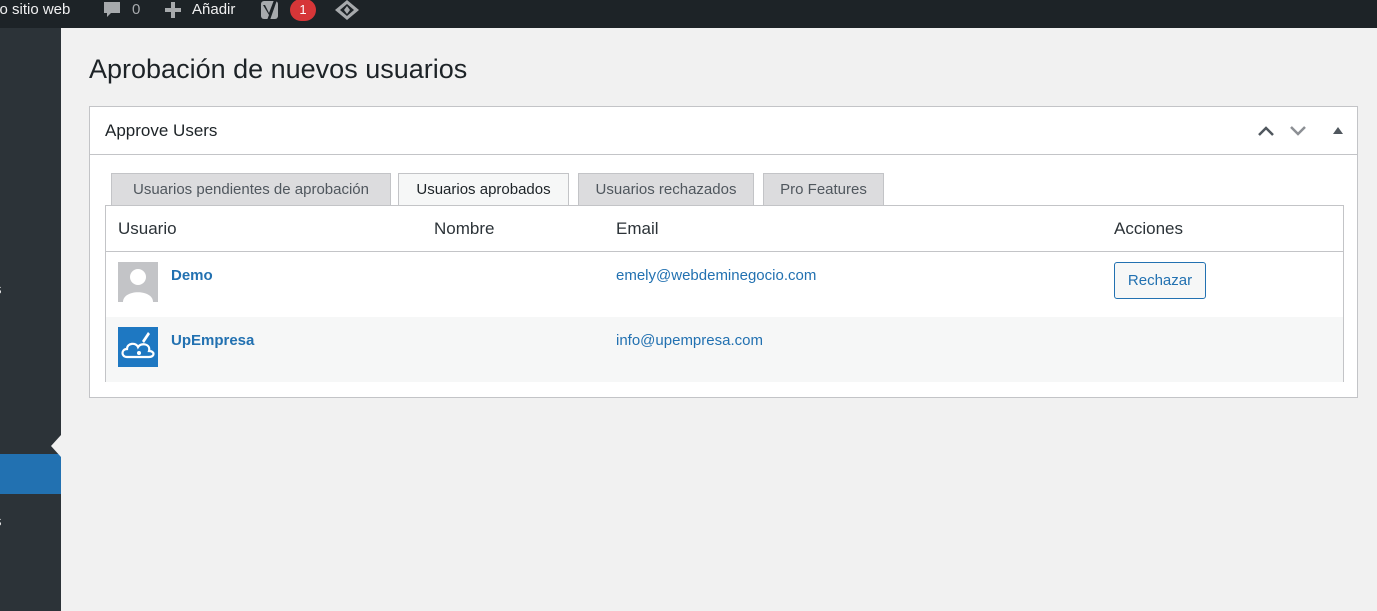  I want to click on move-up-button, so click(1266, 131).